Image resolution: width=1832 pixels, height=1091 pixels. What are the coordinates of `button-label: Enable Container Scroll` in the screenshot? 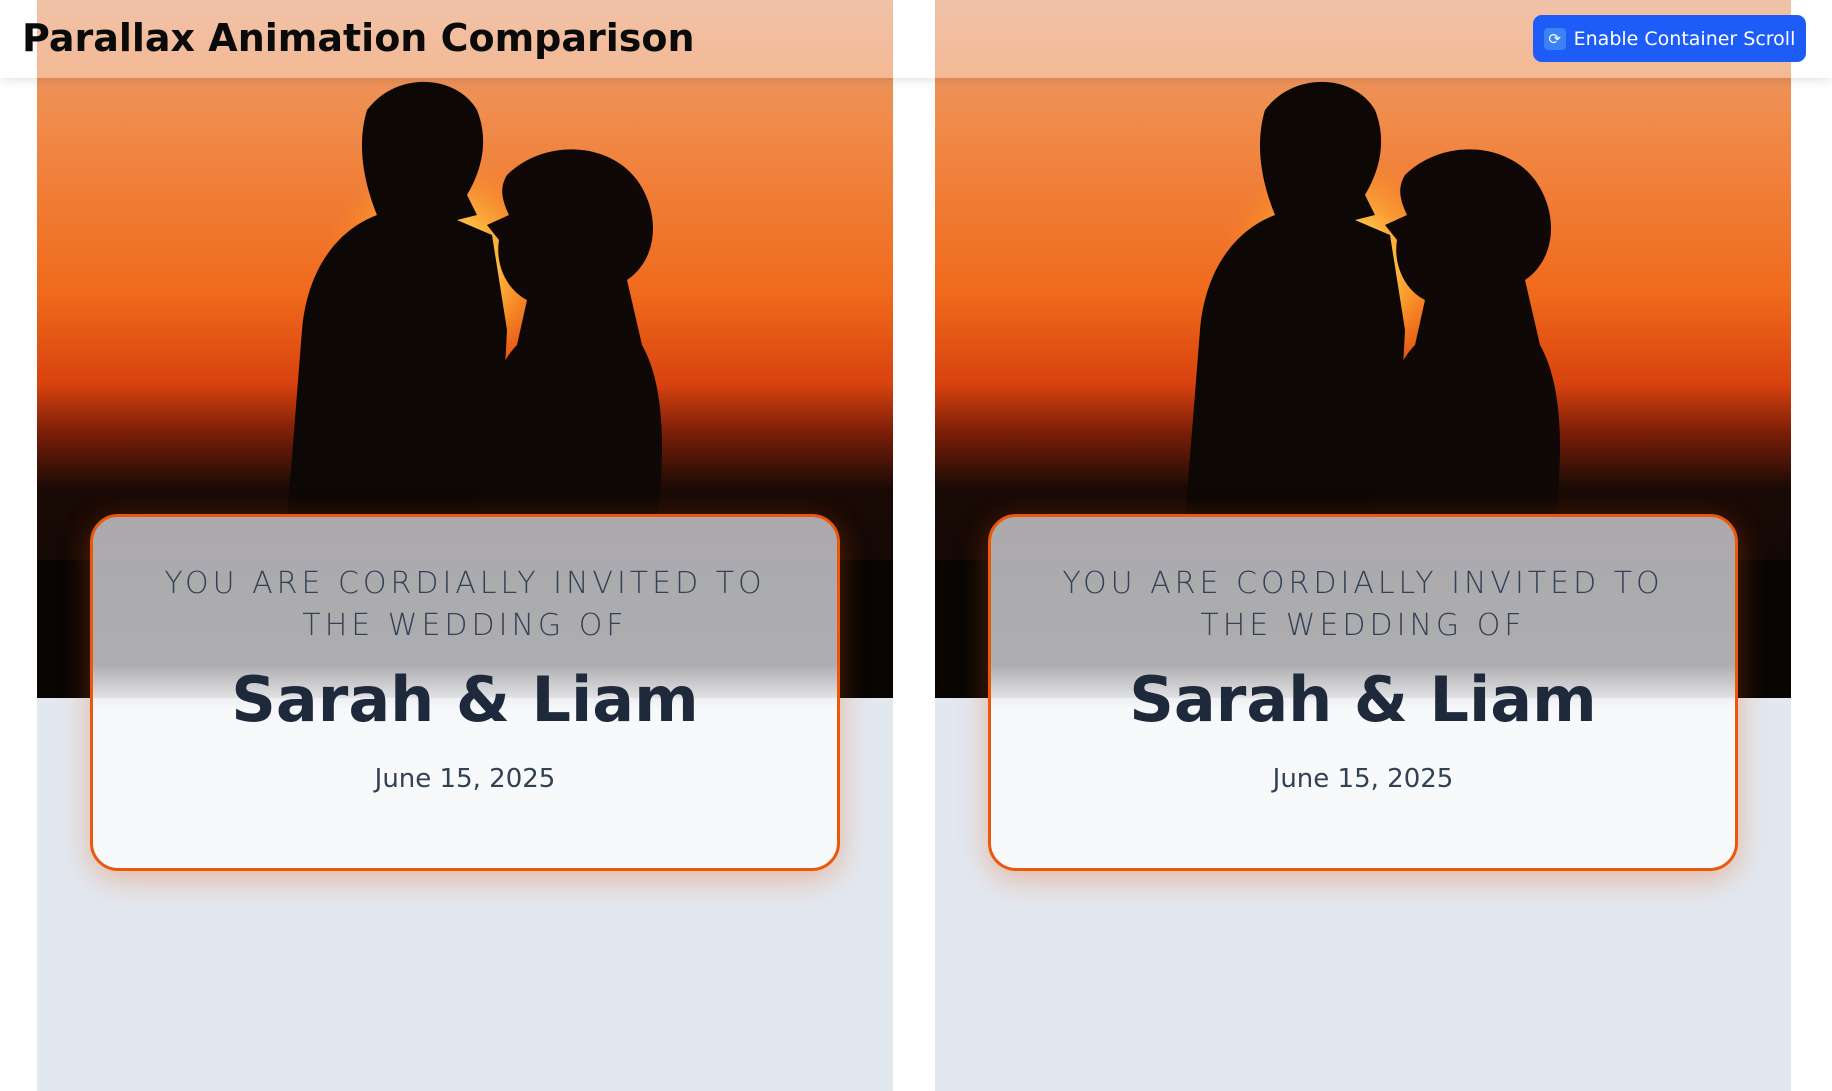 It's located at (1684, 38).